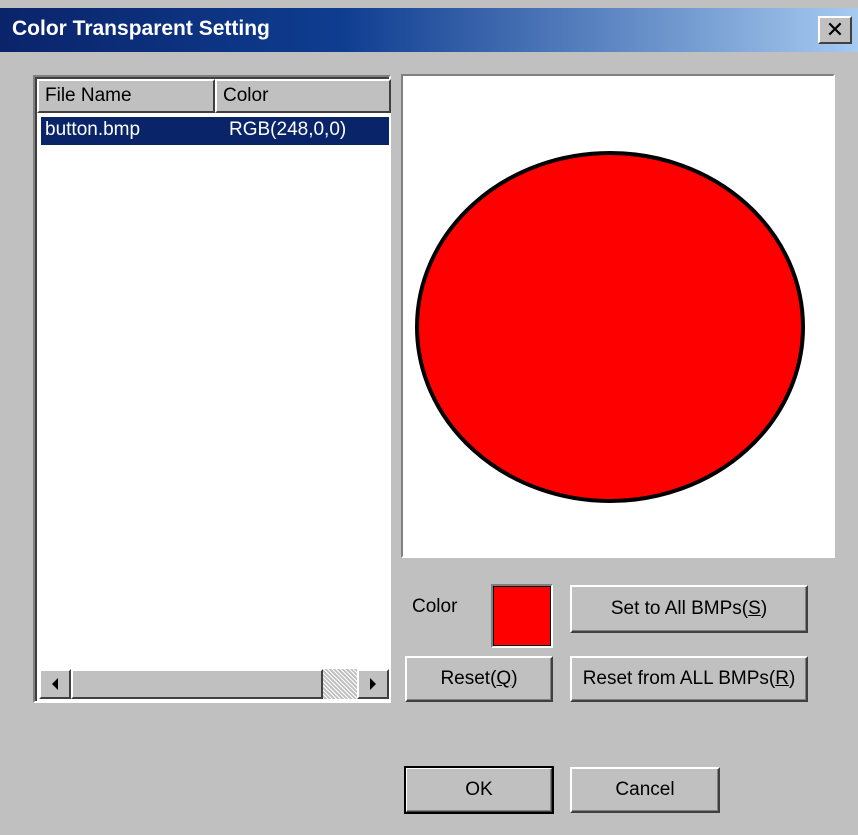  Describe the element at coordinates (504, 678) in the screenshot. I see `reset-mnemonic: Q` at that location.